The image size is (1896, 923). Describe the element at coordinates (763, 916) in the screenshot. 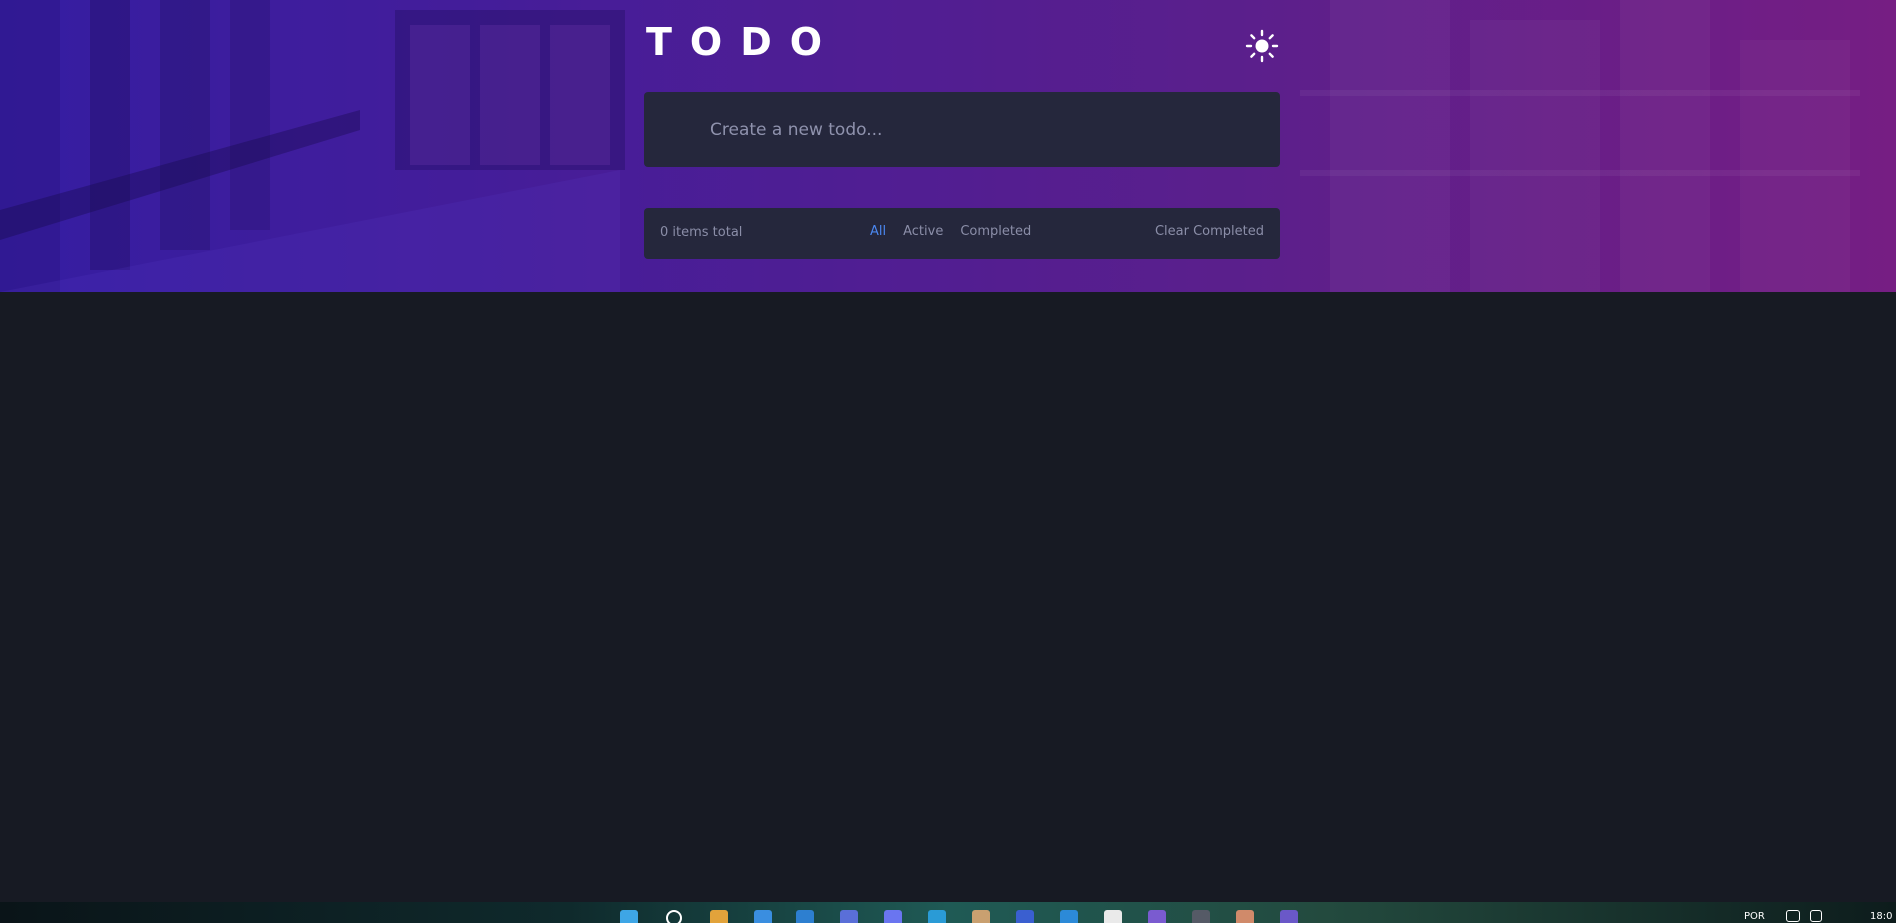

I see `store-icon` at that location.